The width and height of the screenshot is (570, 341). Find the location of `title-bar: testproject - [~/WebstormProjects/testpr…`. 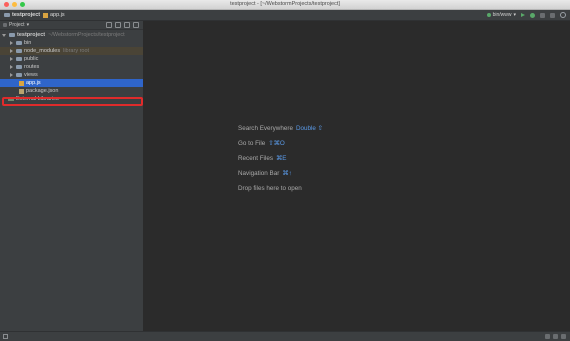

title-bar: testproject - [~/WebstormProjects/testpr… is located at coordinates (285, 5).